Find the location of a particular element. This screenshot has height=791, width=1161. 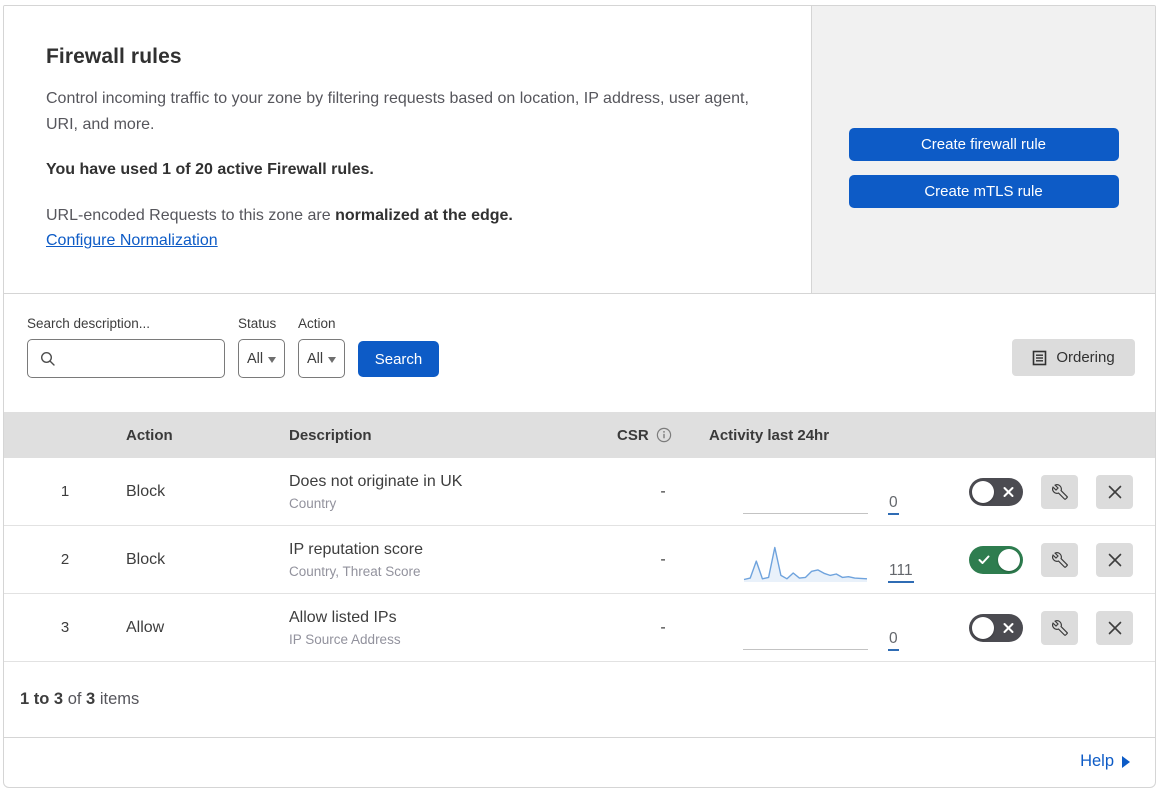

rule-priority: 3 is located at coordinates (65, 627).